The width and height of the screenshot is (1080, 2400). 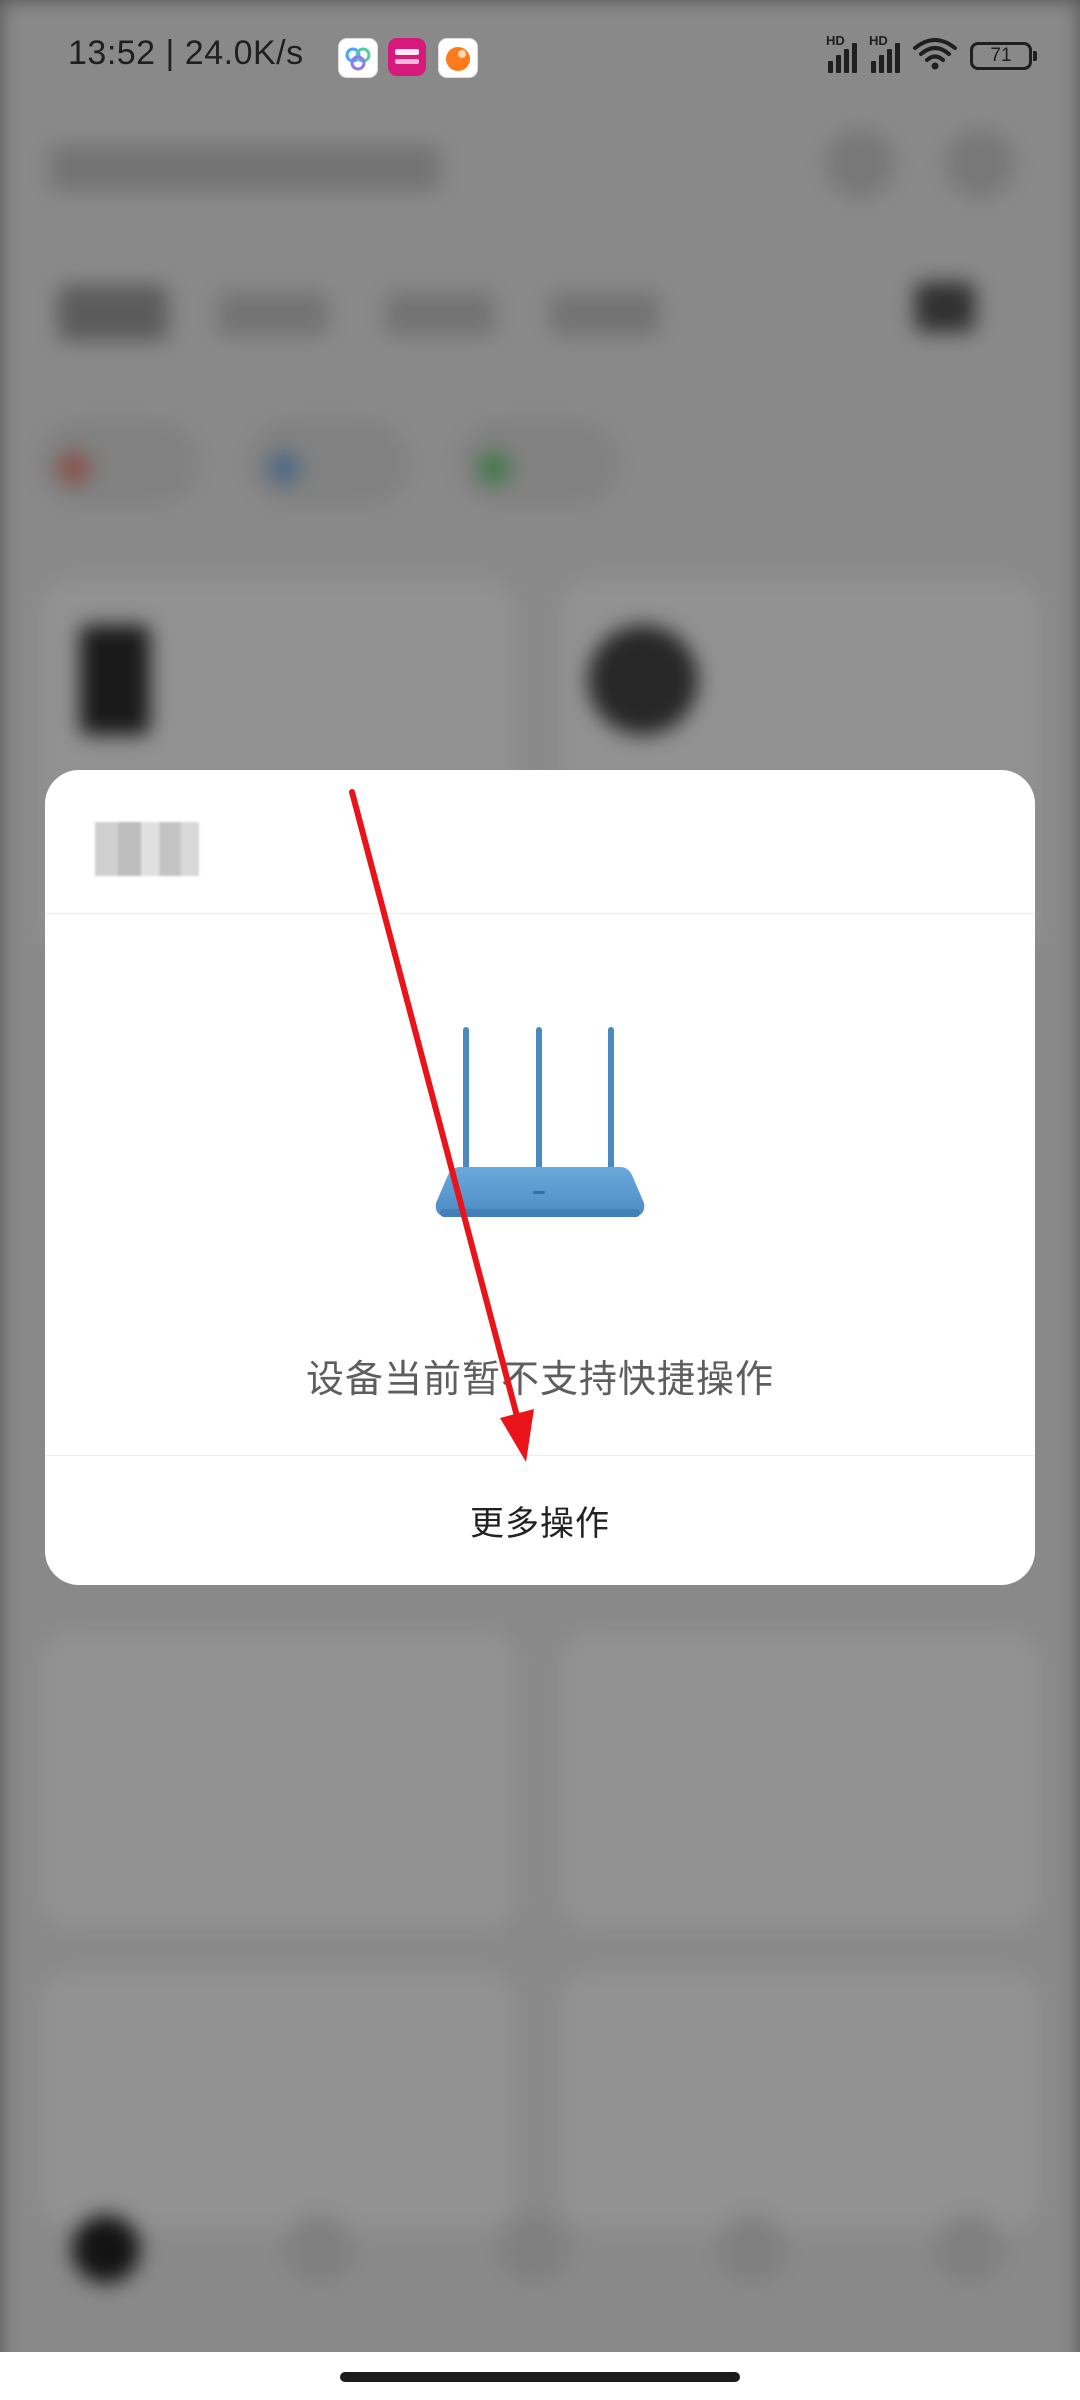 I want to click on status-time: 13:52 | 24.0K/s, so click(x=186, y=53).